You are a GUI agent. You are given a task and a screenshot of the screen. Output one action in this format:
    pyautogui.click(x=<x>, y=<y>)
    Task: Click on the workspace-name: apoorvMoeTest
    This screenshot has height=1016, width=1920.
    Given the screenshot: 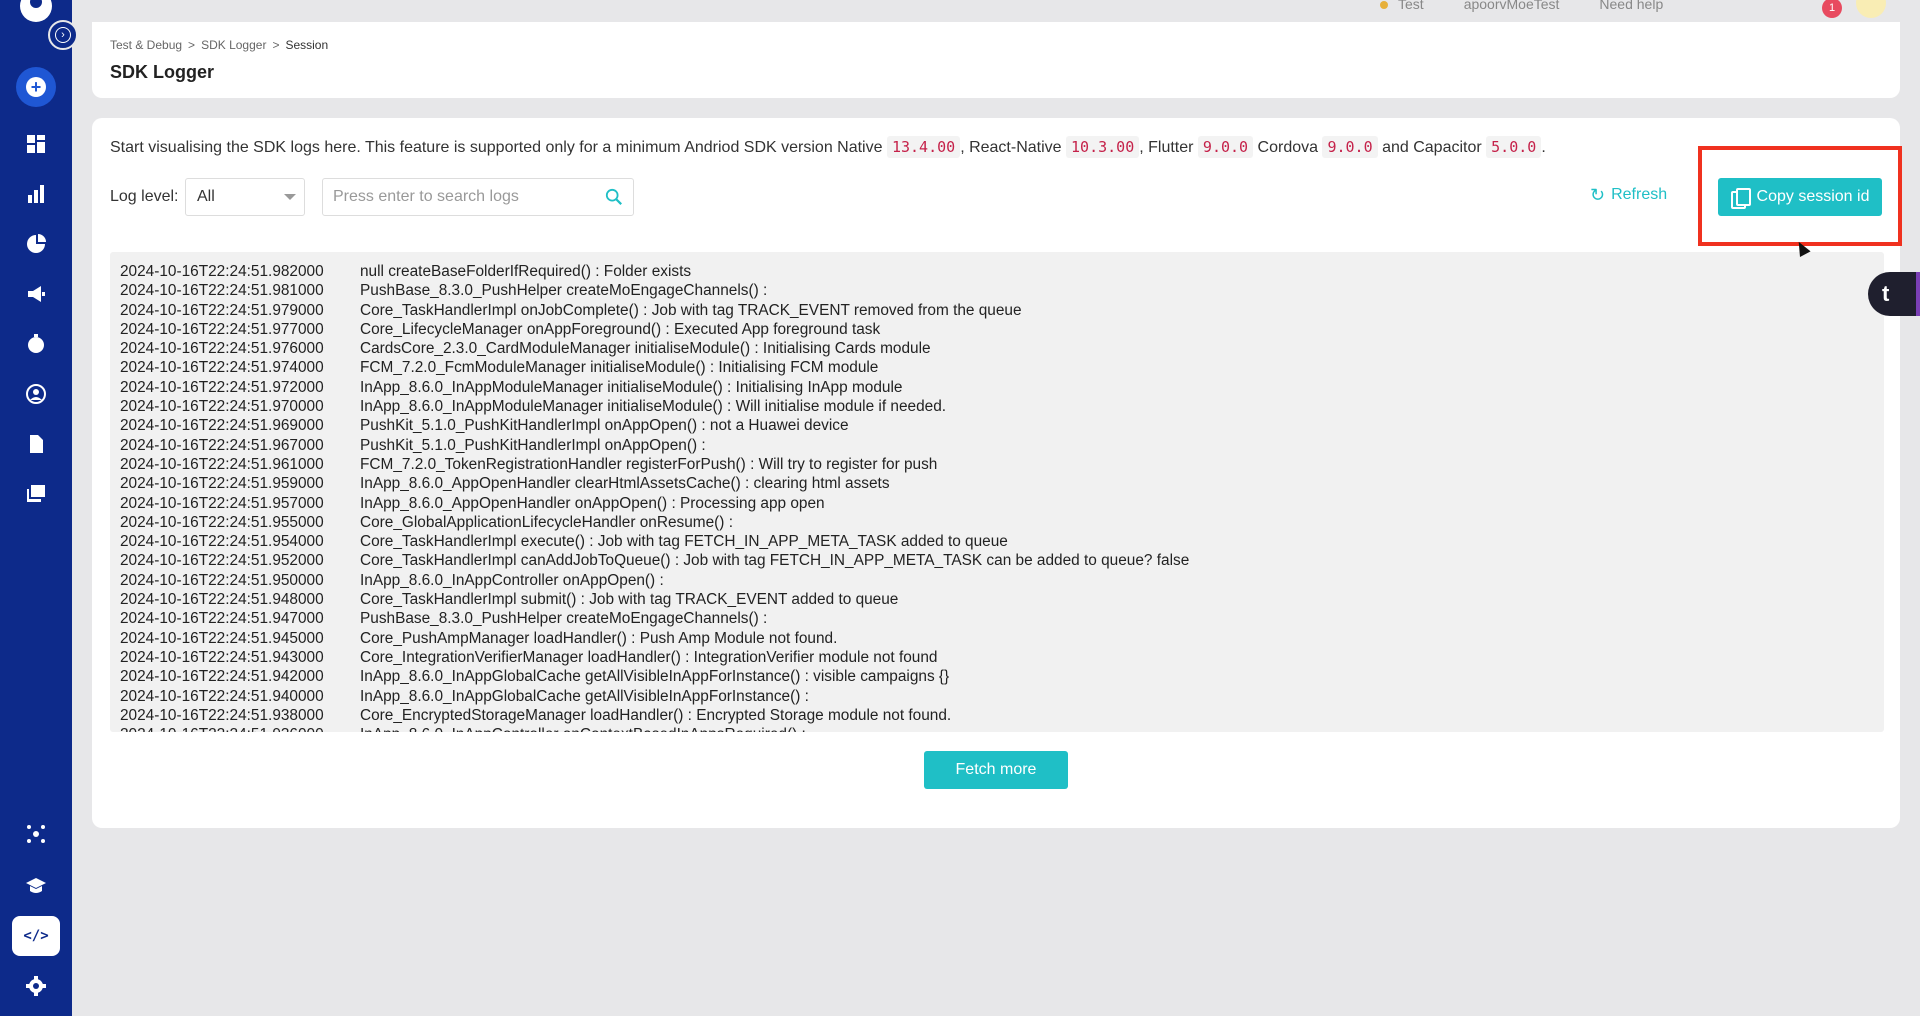 What is the action you would take?
    pyautogui.click(x=1512, y=6)
    